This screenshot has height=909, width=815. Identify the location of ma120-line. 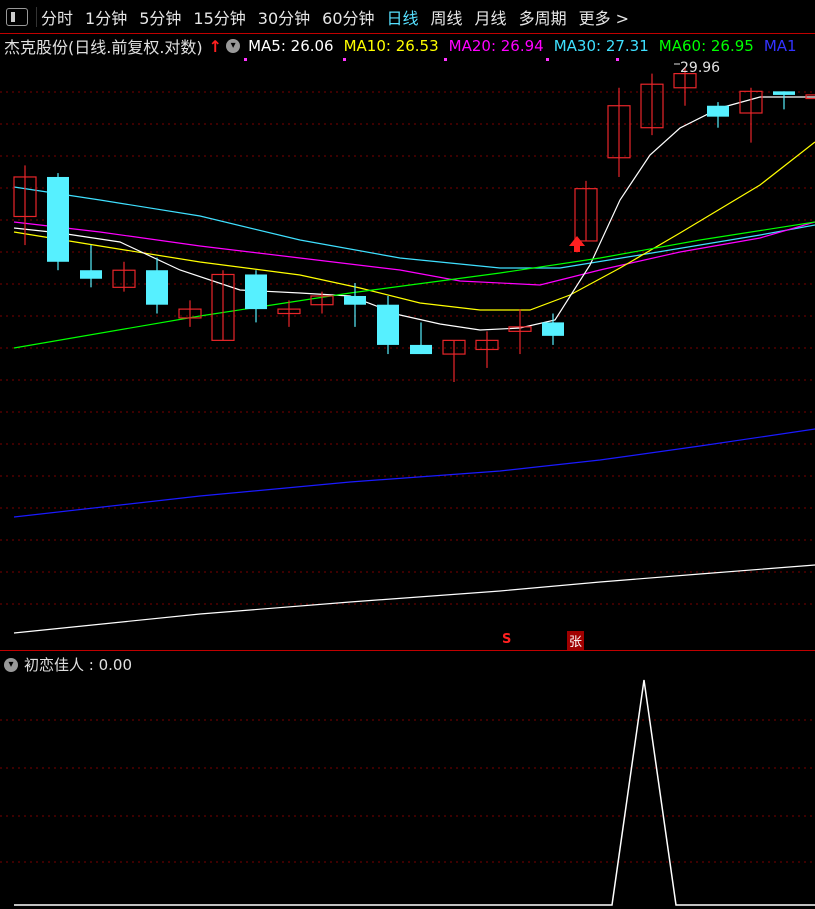
(414, 473).